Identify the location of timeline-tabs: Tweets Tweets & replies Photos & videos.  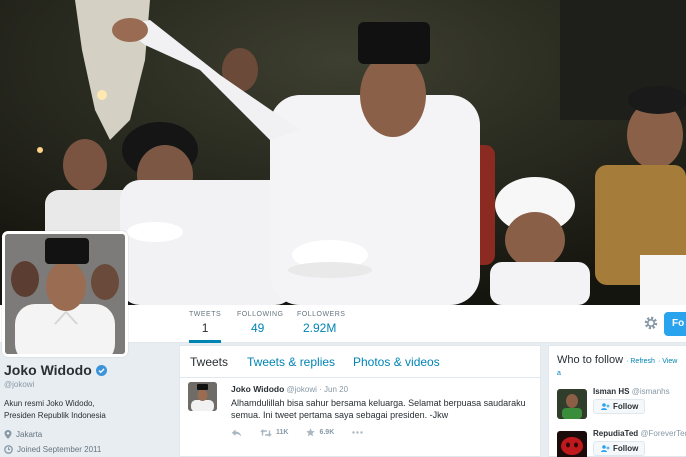
(360, 362).